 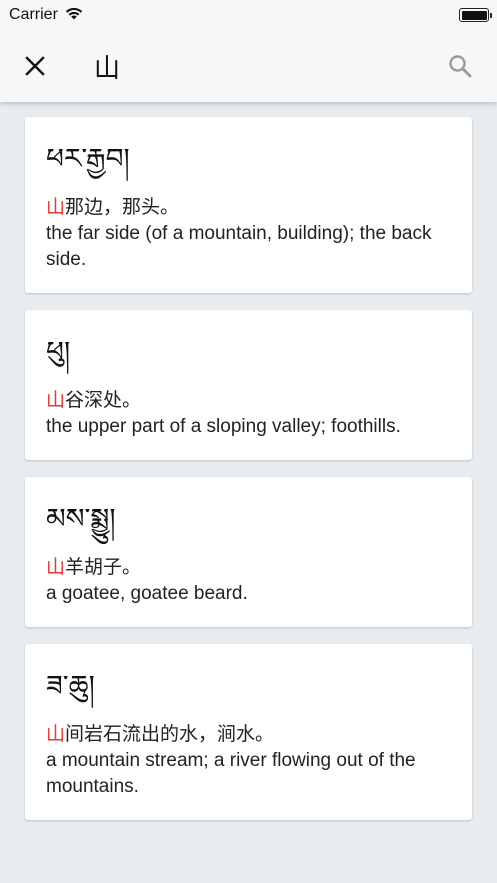 What do you see at coordinates (58, 351) in the screenshot?
I see `tibetan-term: ཕུ།` at bounding box center [58, 351].